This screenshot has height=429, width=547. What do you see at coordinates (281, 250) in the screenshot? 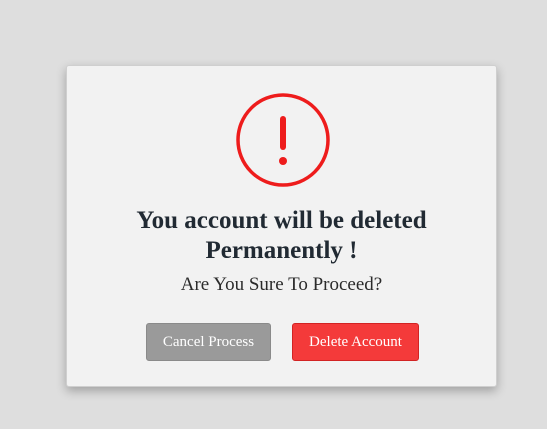
I see `dialog-title-line-2: Permanently !` at bounding box center [281, 250].